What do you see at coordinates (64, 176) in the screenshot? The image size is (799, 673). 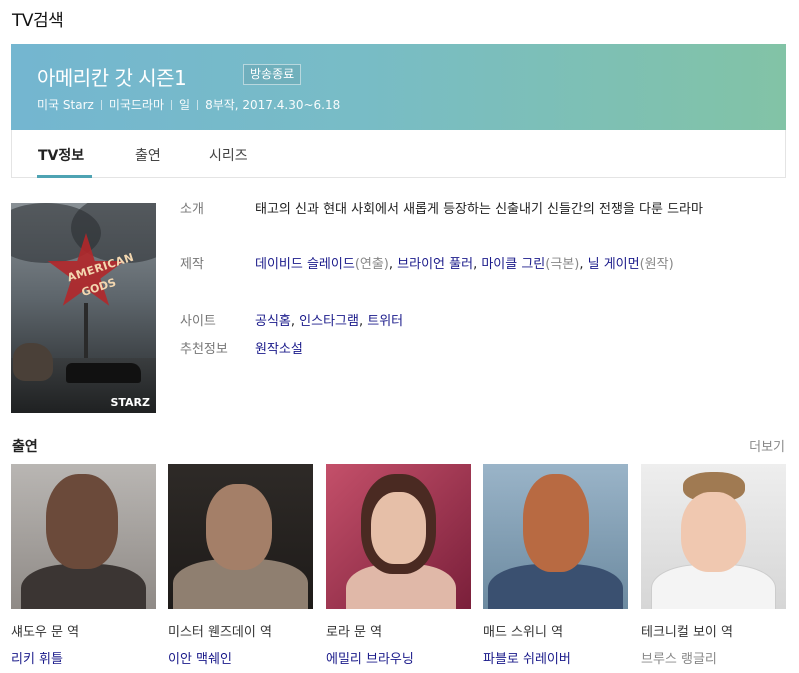 I see `active-tab-indicator` at bounding box center [64, 176].